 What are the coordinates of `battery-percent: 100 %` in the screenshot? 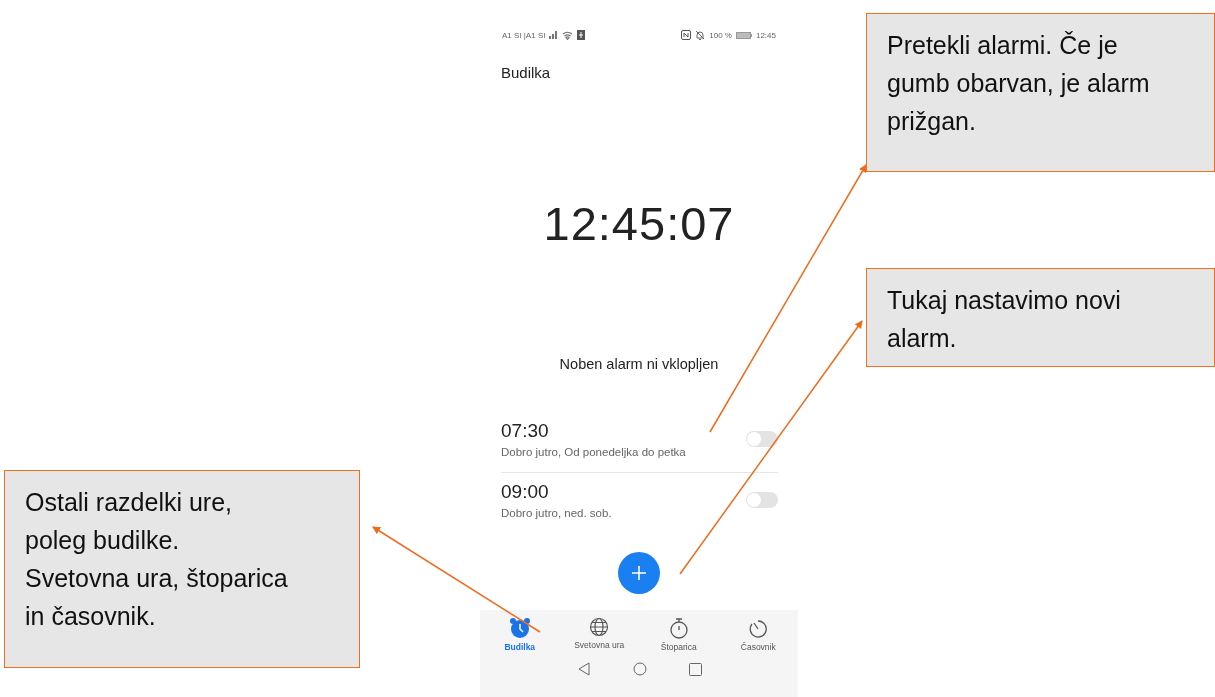 It's located at (720, 35).